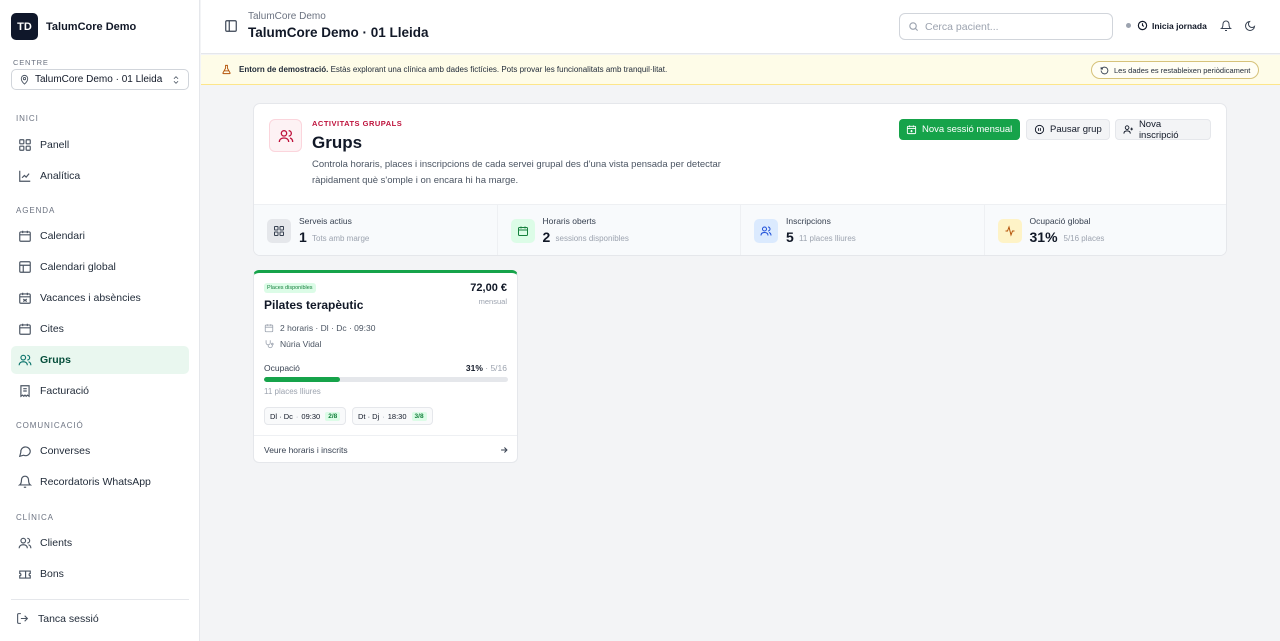  I want to click on centre-select: TalumCore Demo · 01 Lleida, so click(100, 79).